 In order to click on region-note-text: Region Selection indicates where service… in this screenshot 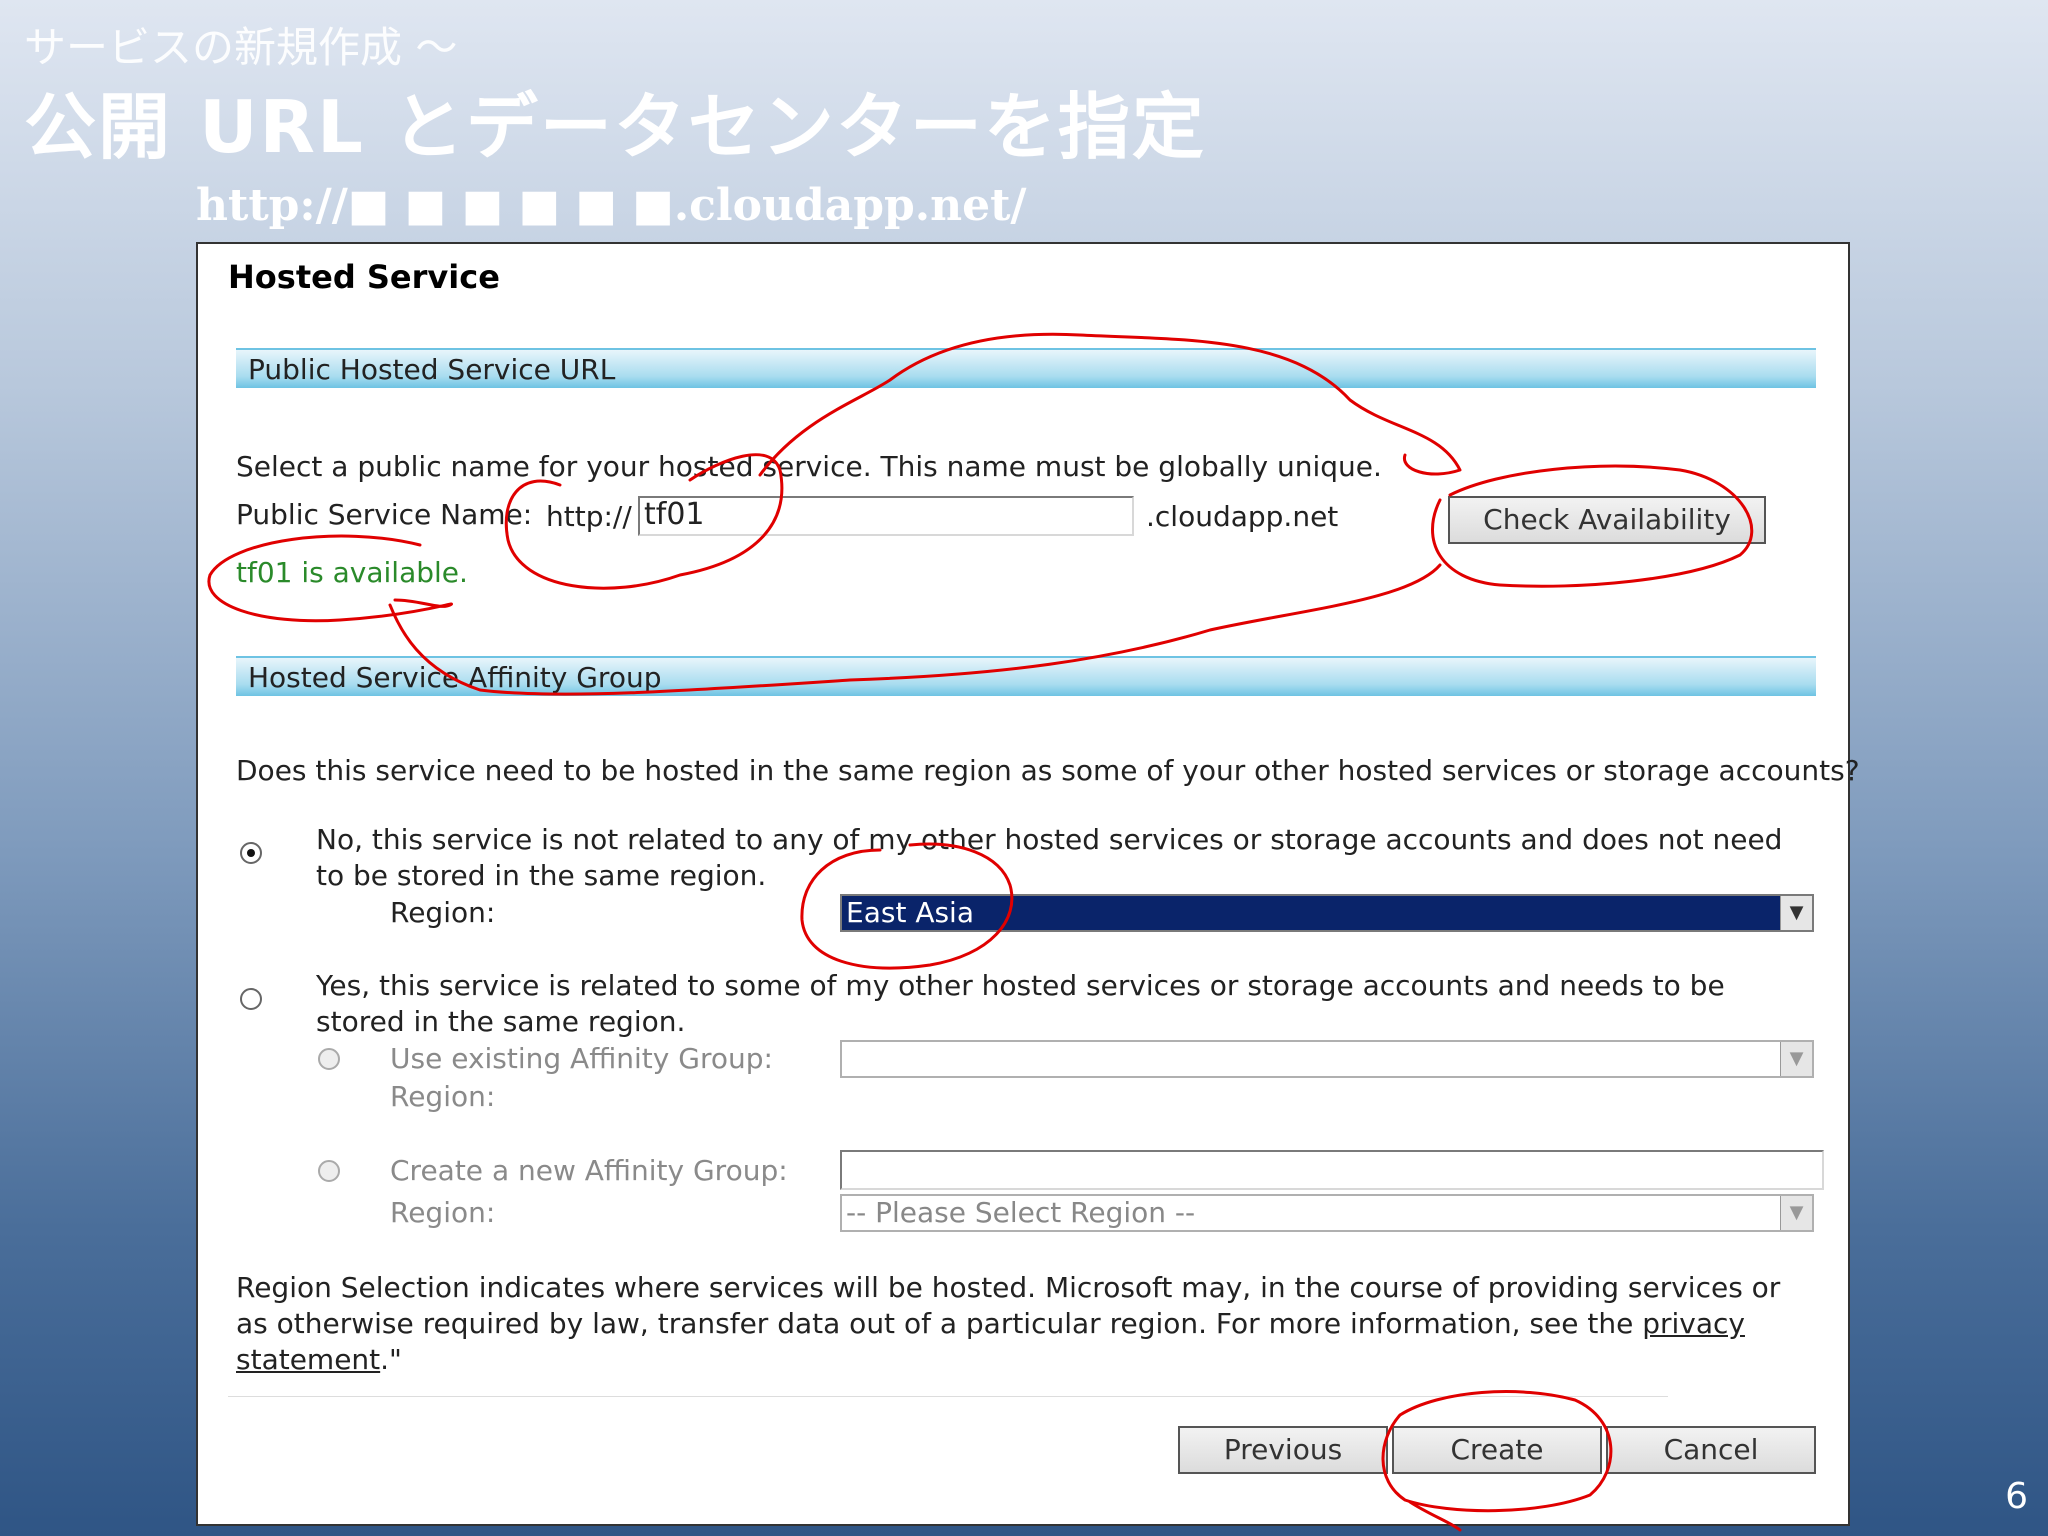, I will do `click(1008, 1305)`.